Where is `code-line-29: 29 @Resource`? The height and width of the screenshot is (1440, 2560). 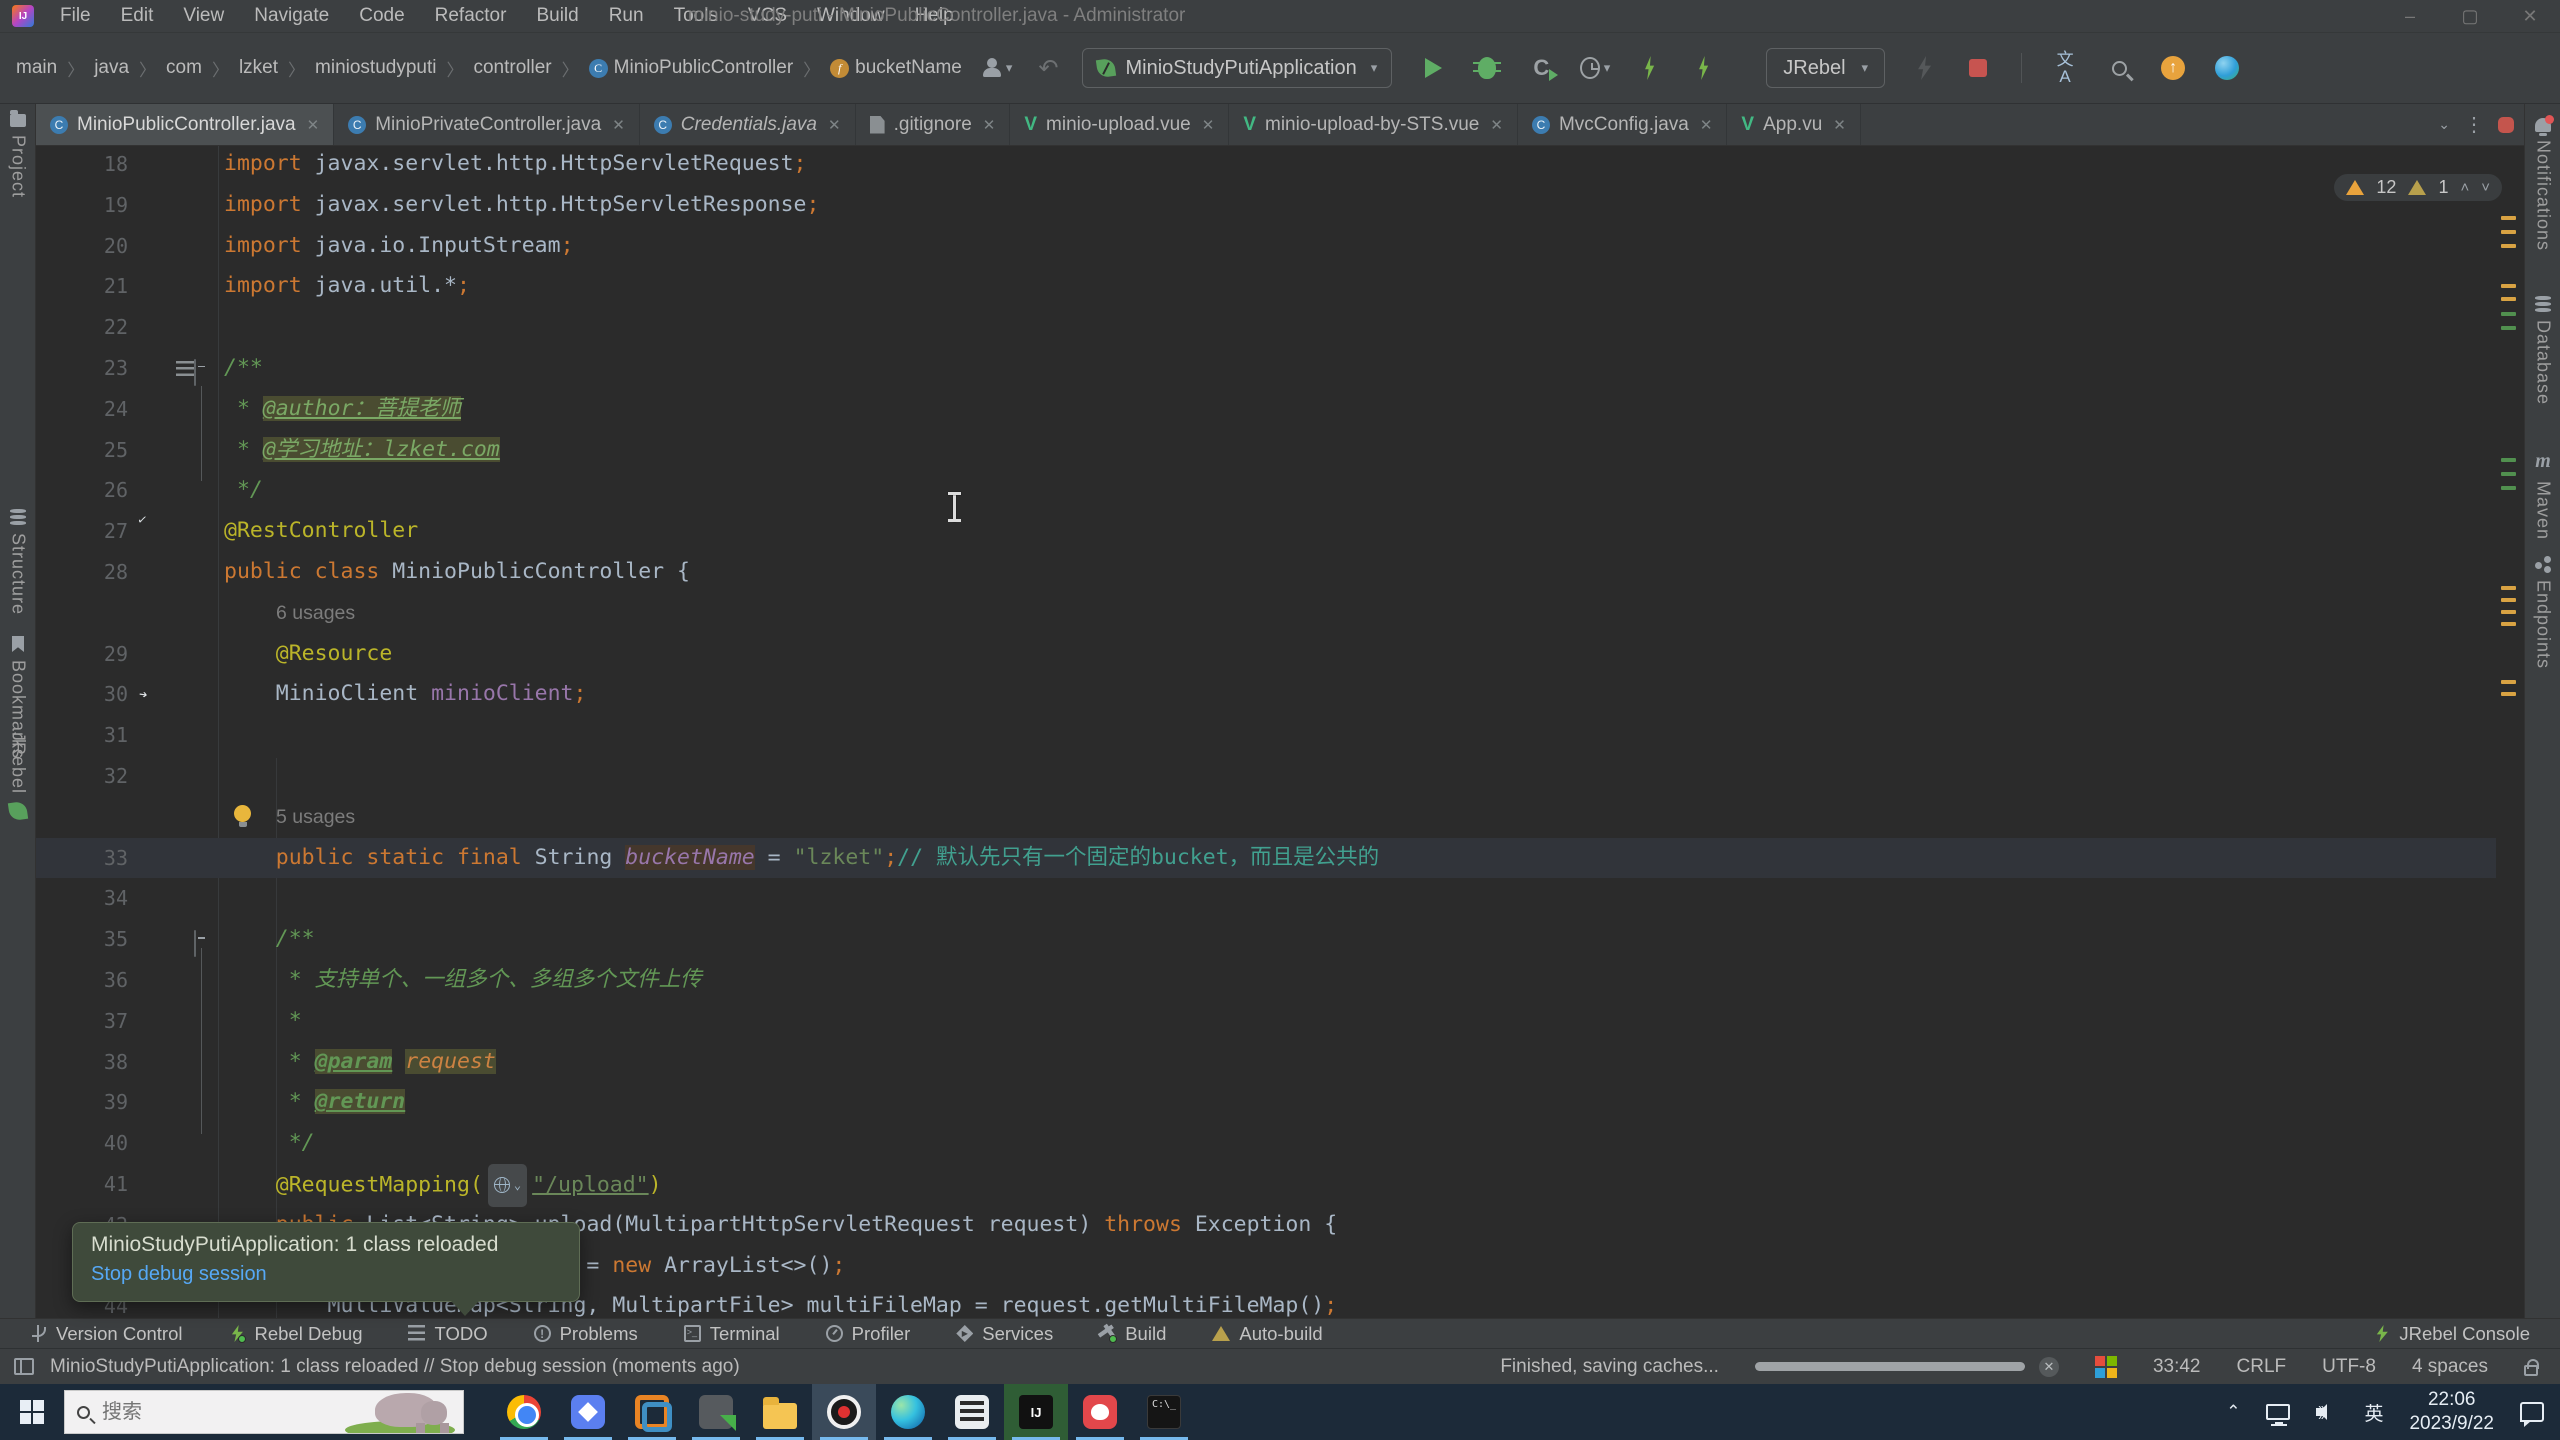
code-line-29: 29 @Resource is located at coordinates (1266, 654).